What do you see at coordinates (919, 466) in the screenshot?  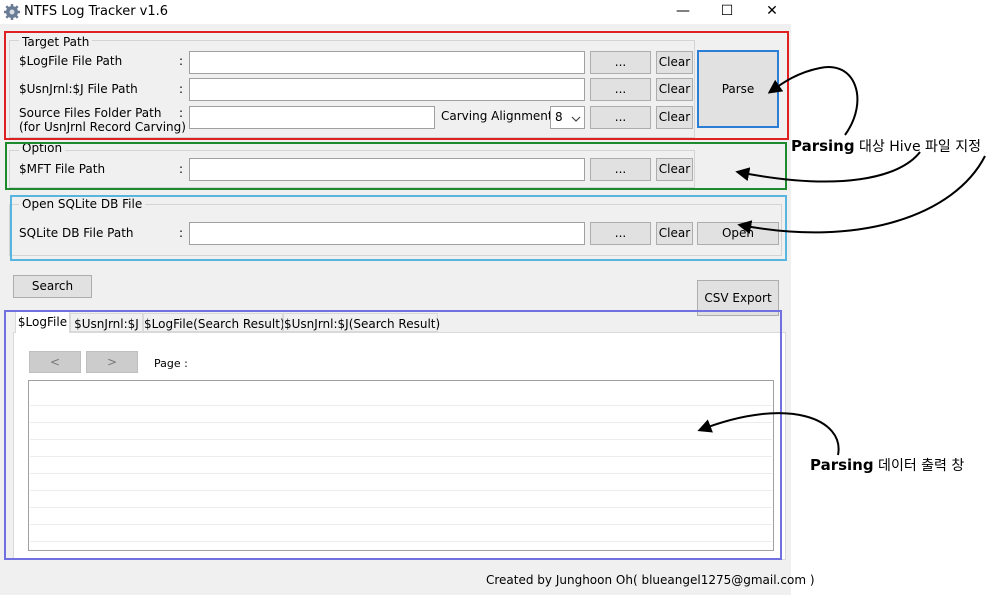 I see `output-annotation-text: 데이터 출력 창` at bounding box center [919, 466].